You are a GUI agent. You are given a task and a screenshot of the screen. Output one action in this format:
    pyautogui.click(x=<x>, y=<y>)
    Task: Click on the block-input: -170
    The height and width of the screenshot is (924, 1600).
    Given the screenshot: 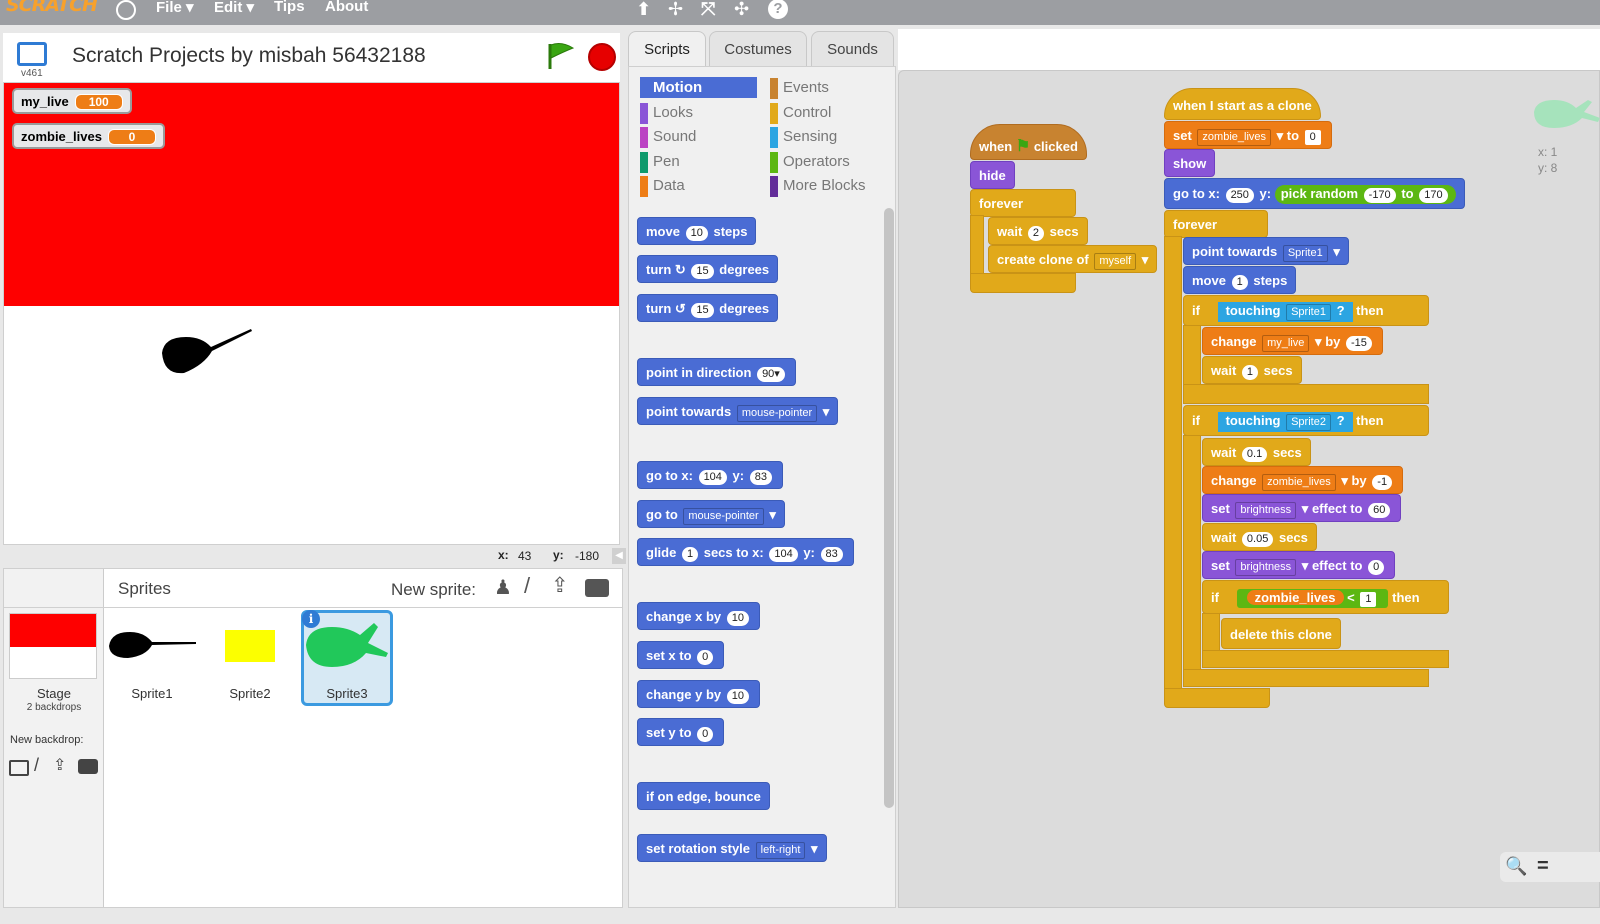 What is the action you would take?
    pyautogui.click(x=1379, y=195)
    